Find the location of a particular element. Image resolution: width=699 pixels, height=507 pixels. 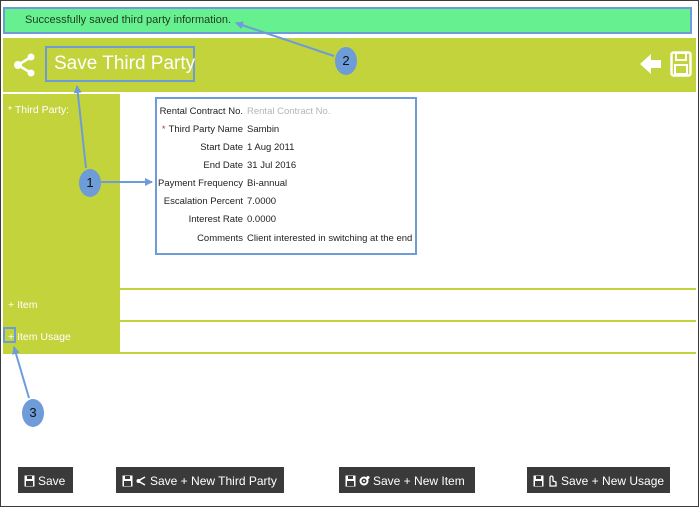

interest-rate-label: Interest Rate is located at coordinates (215, 219).